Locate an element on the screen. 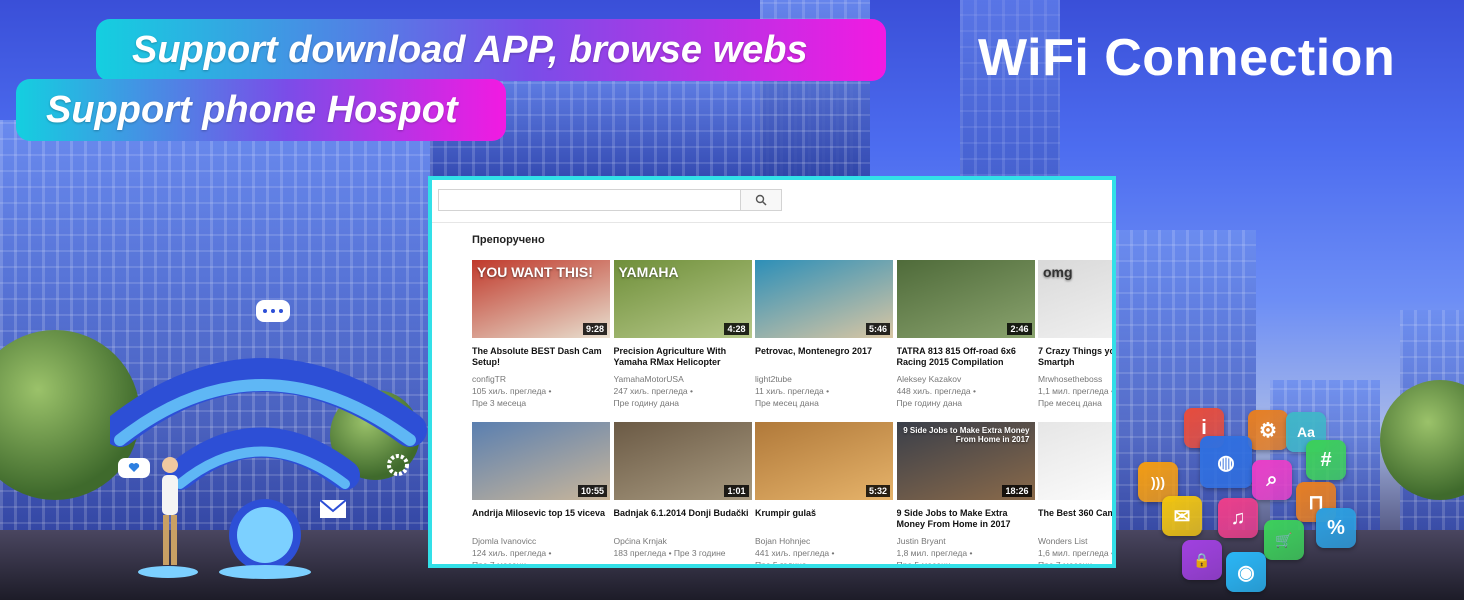 This screenshot has width=1464, height=600. app-icon-glyph: ◍ is located at coordinates (1226, 462).